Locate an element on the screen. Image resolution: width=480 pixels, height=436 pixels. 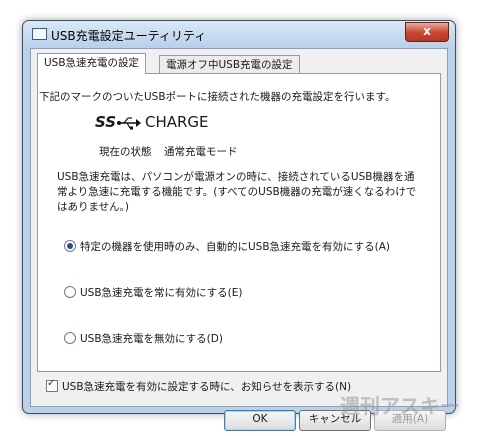
logo-charge-text: CHARGE is located at coordinates (177, 122).